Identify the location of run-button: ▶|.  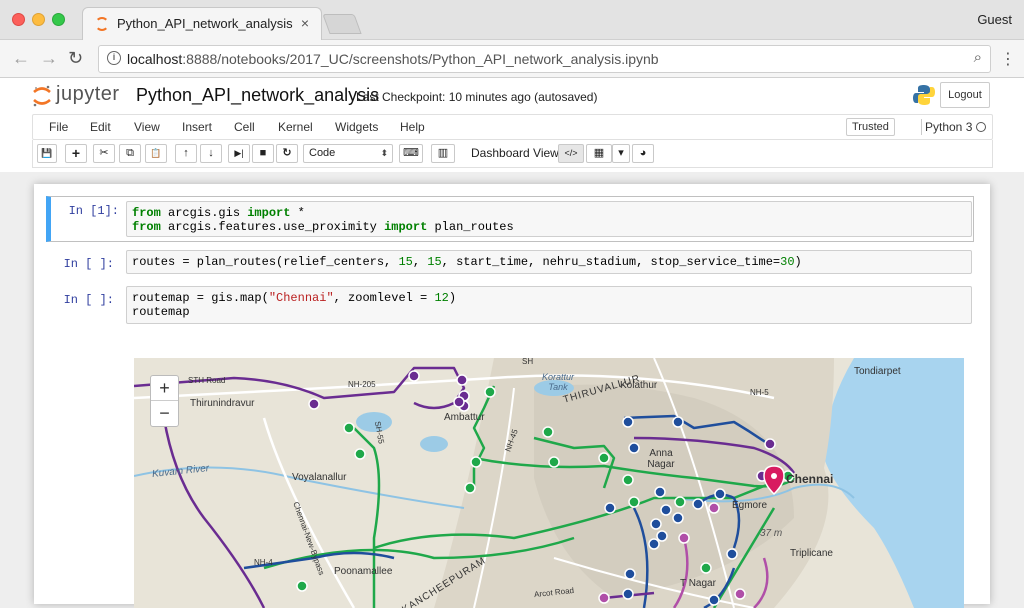
(239, 153).